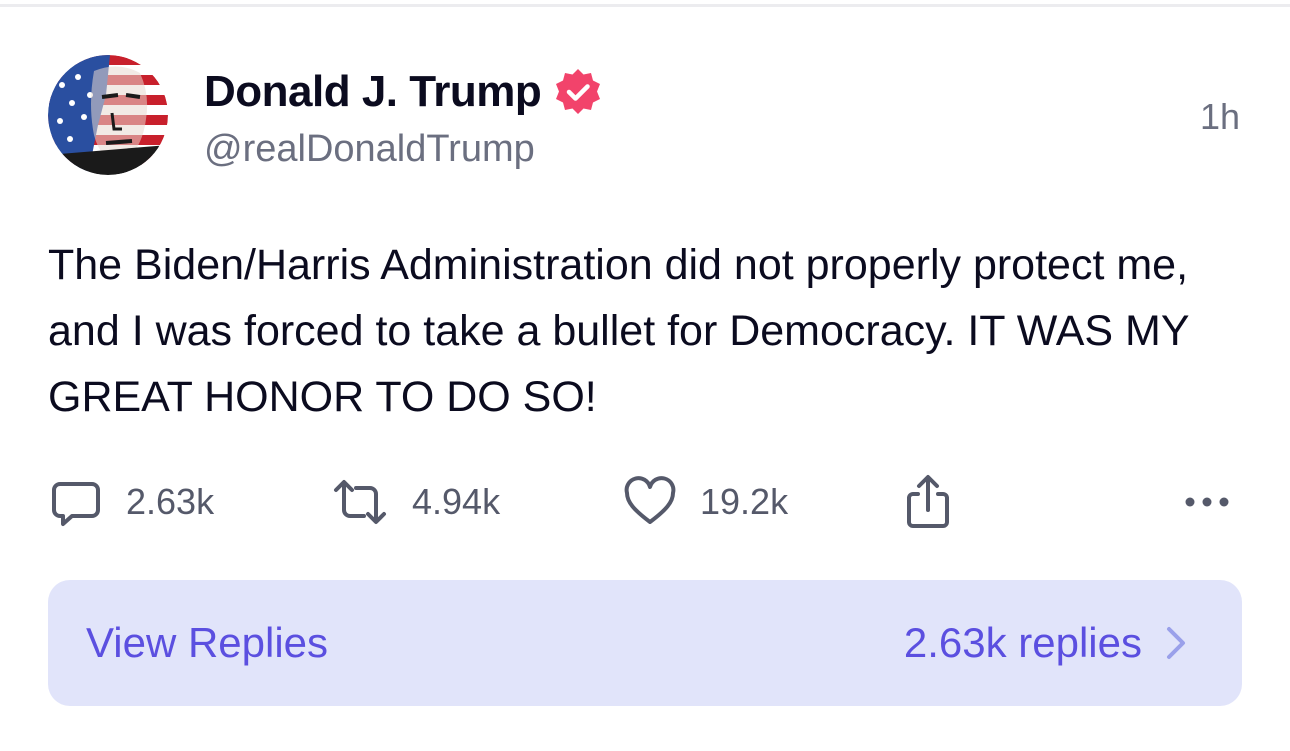  Describe the element at coordinates (578, 92) in the screenshot. I see `verified-badge-icon` at that location.